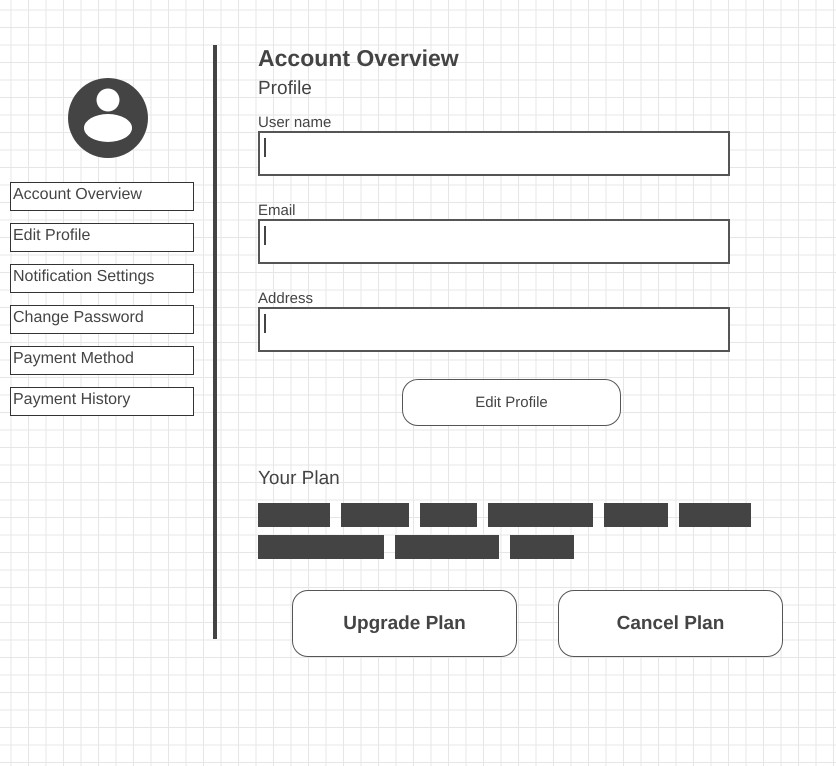 The image size is (836, 766). I want to click on cancel-plan-button: Cancel Plan, so click(670, 623).